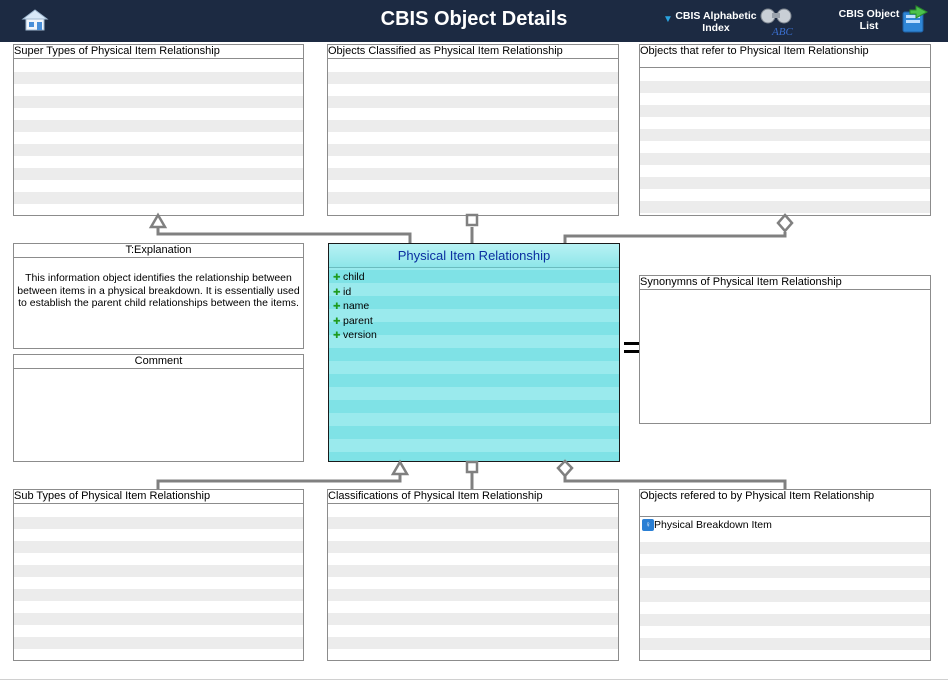 The height and width of the screenshot is (681, 948). Describe the element at coordinates (158, 137) in the screenshot. I see `super-types-list` at that location.